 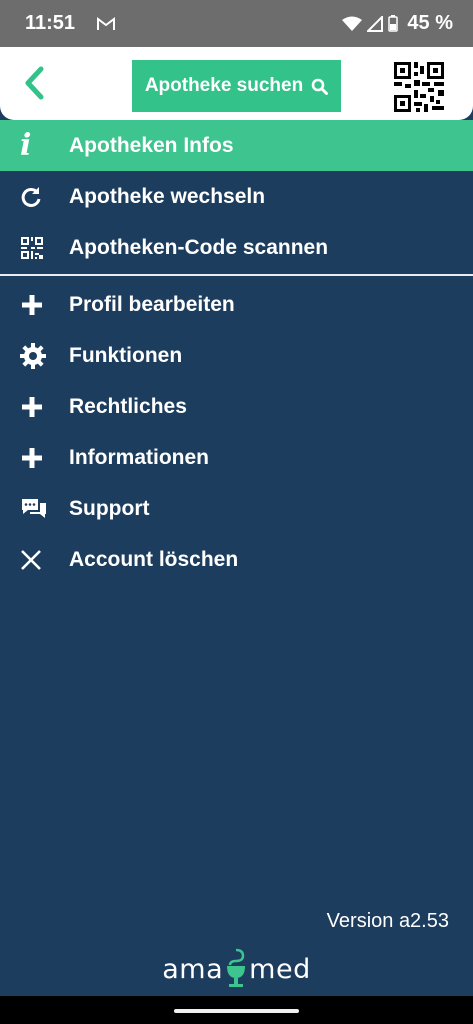 I want to click on menu-item-account-loeschen: Account löschen, so click(x=236, y=559).